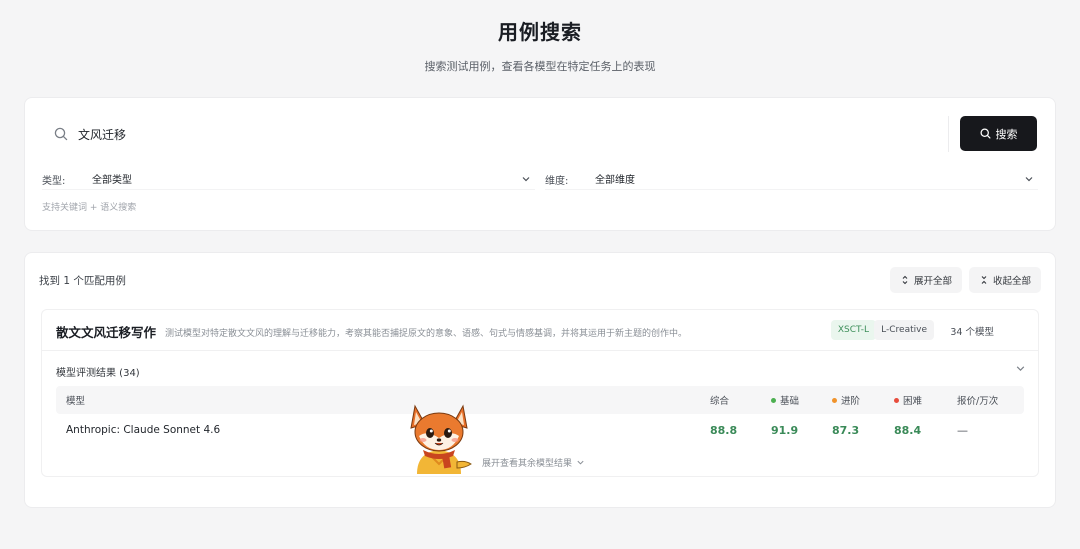  Describe the element at coordinates (541, 370) in the screenshot. I see `eval-header: 模型评测结果 (34)` at that location.